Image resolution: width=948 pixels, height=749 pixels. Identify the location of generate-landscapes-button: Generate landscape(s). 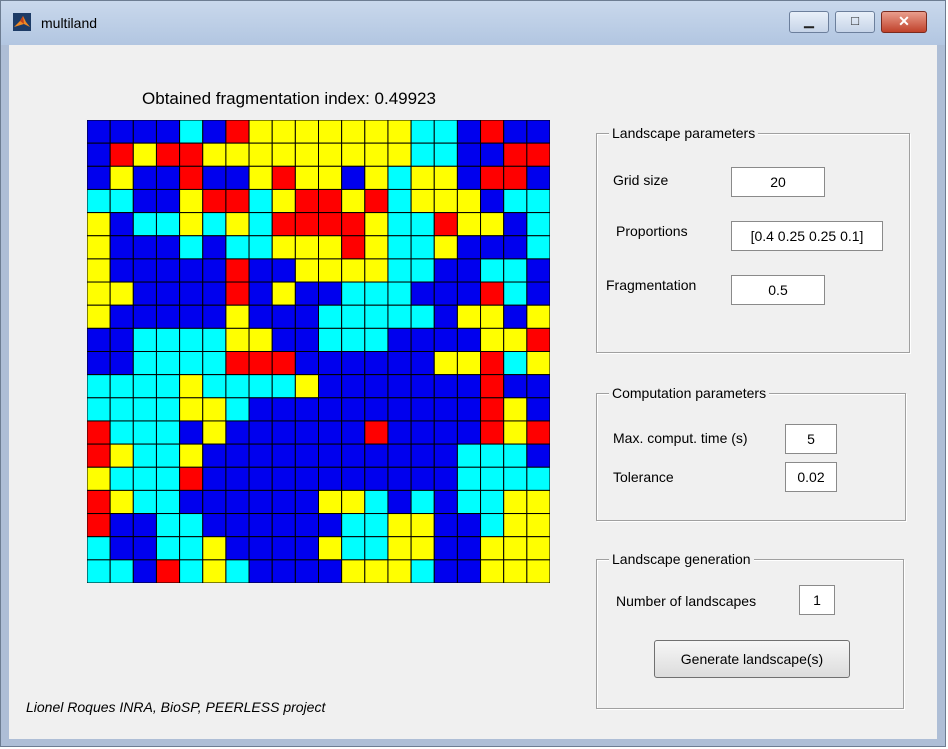
(752, 659).